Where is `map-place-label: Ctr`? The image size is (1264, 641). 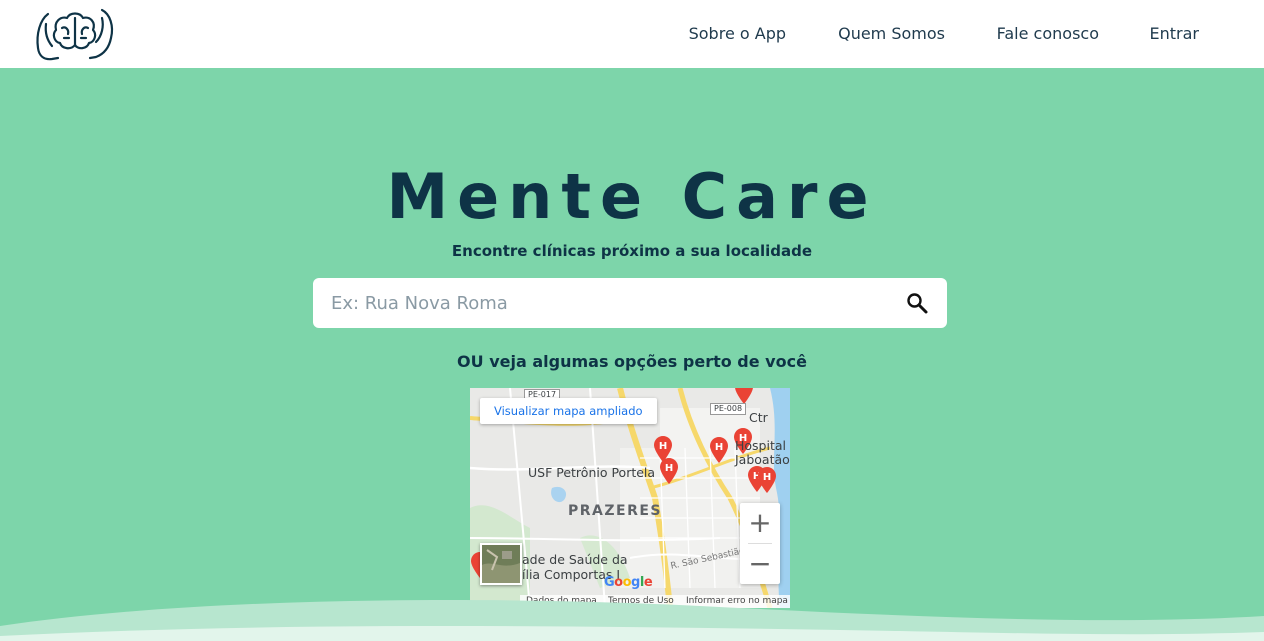
map-place-label: Ctr is located at coordinates (758, 417).